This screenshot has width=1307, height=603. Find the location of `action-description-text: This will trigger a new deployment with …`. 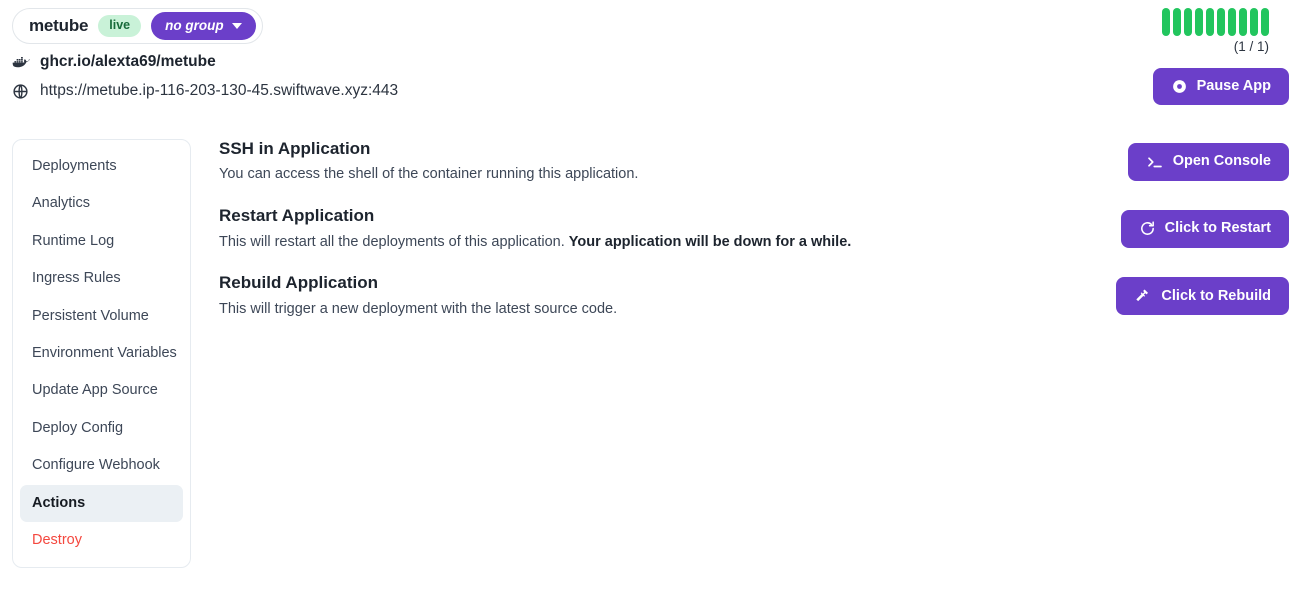

action-description-text: This will trigger a new deployment with … is located at coordinates (418, 308).